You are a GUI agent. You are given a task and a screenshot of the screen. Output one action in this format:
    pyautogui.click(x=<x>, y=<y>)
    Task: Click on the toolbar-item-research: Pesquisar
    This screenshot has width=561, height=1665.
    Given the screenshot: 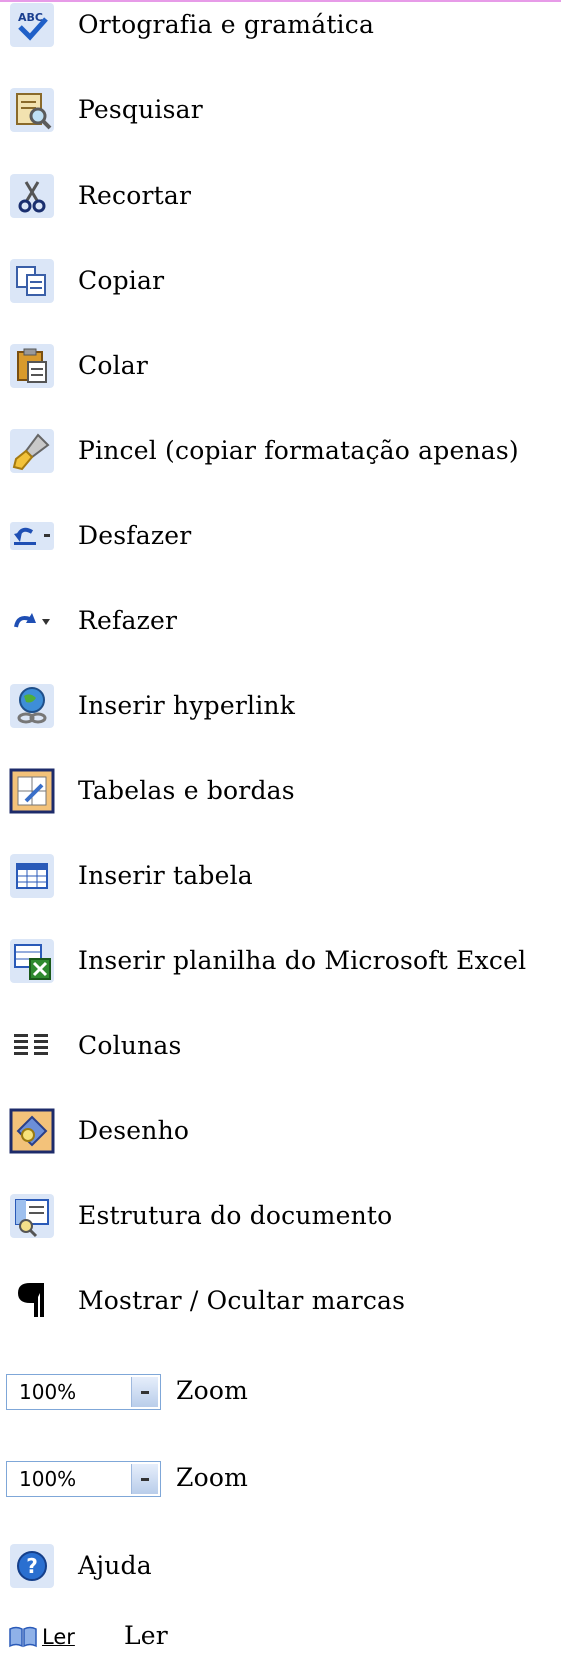 What is the action you would take?
    pyautogui.click(x=280, y=110)
    